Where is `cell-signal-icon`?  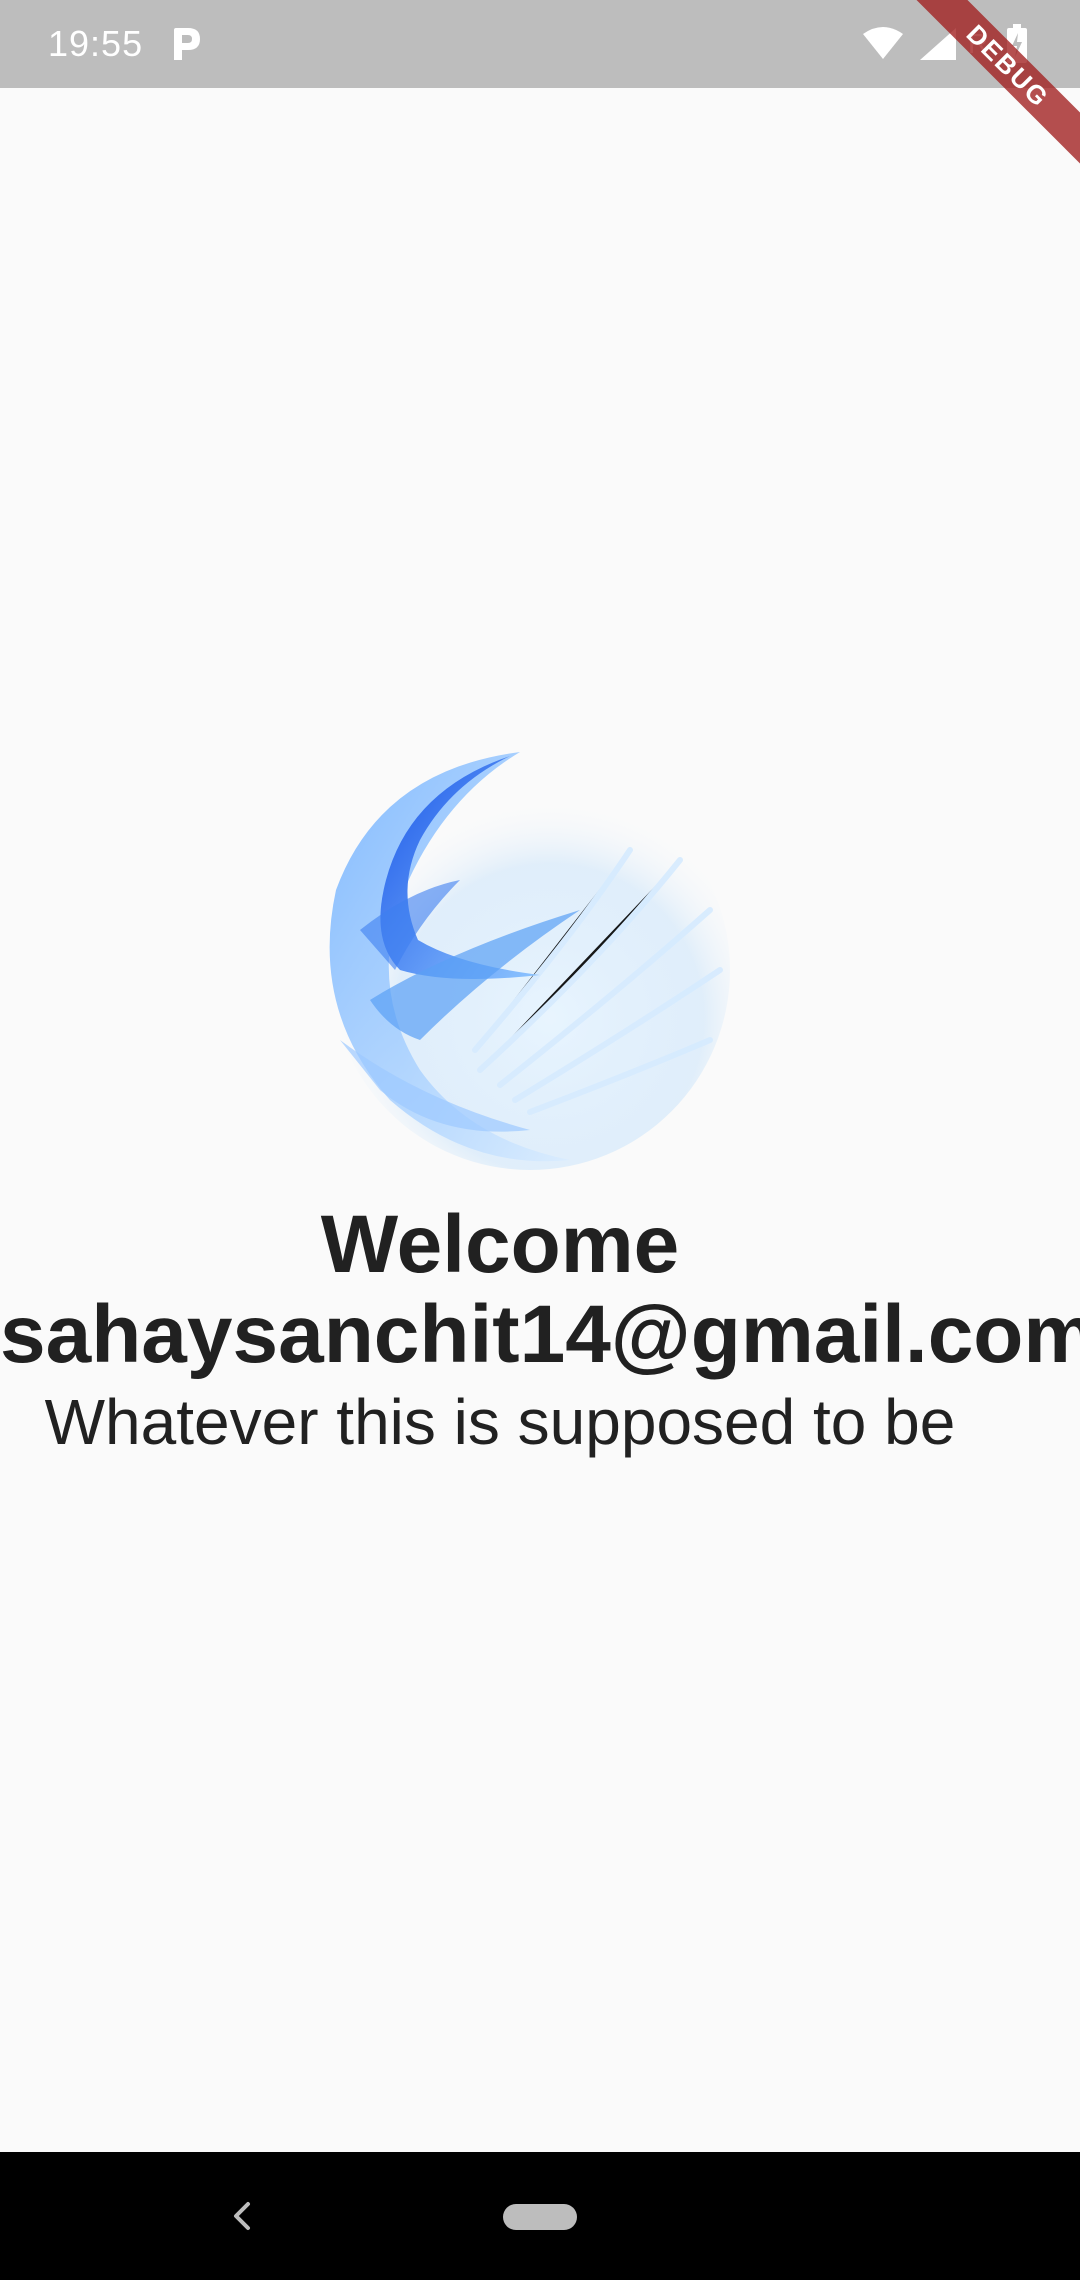
cell-signal-icon is located at coordinates (938, 44).